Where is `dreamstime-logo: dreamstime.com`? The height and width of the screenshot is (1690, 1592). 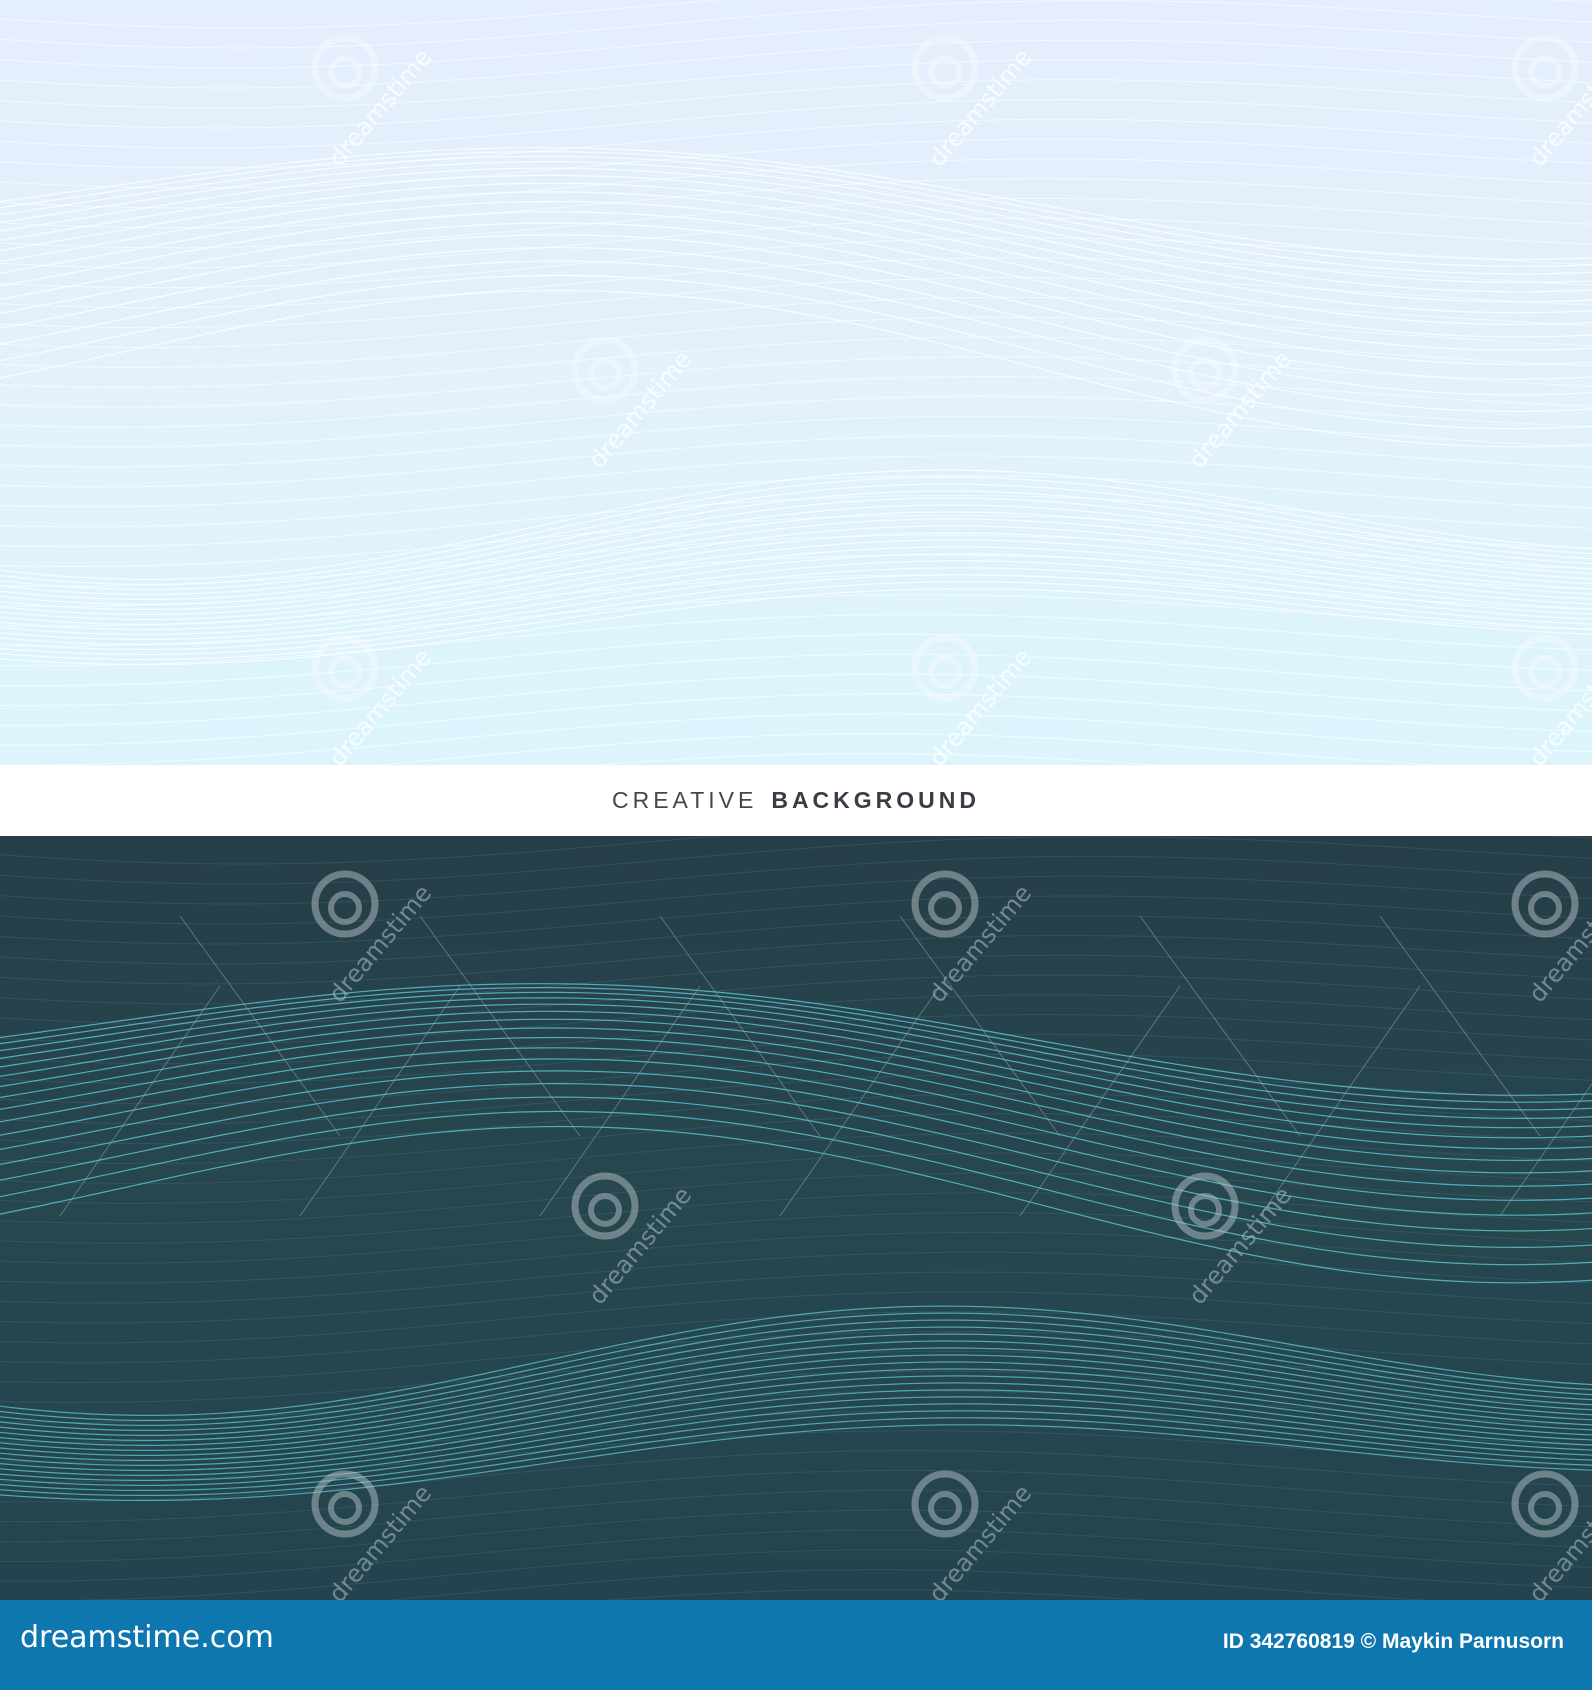 dreamstime-logo: dreamstime.com is located at coordinates (147, 1637).